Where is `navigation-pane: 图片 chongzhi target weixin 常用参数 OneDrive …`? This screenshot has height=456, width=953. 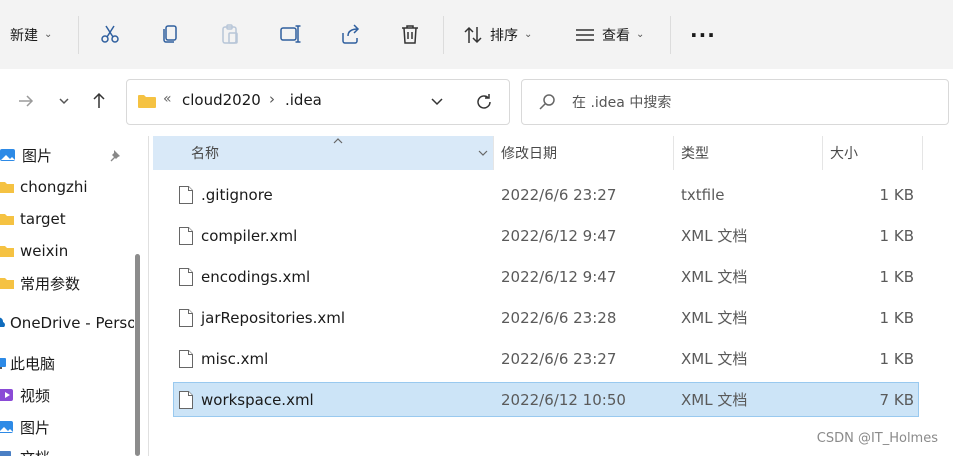
navigation-pane: 图片 chongzhi target weixin 常用参数 OneDrive … is located at coordinates (67, 296).